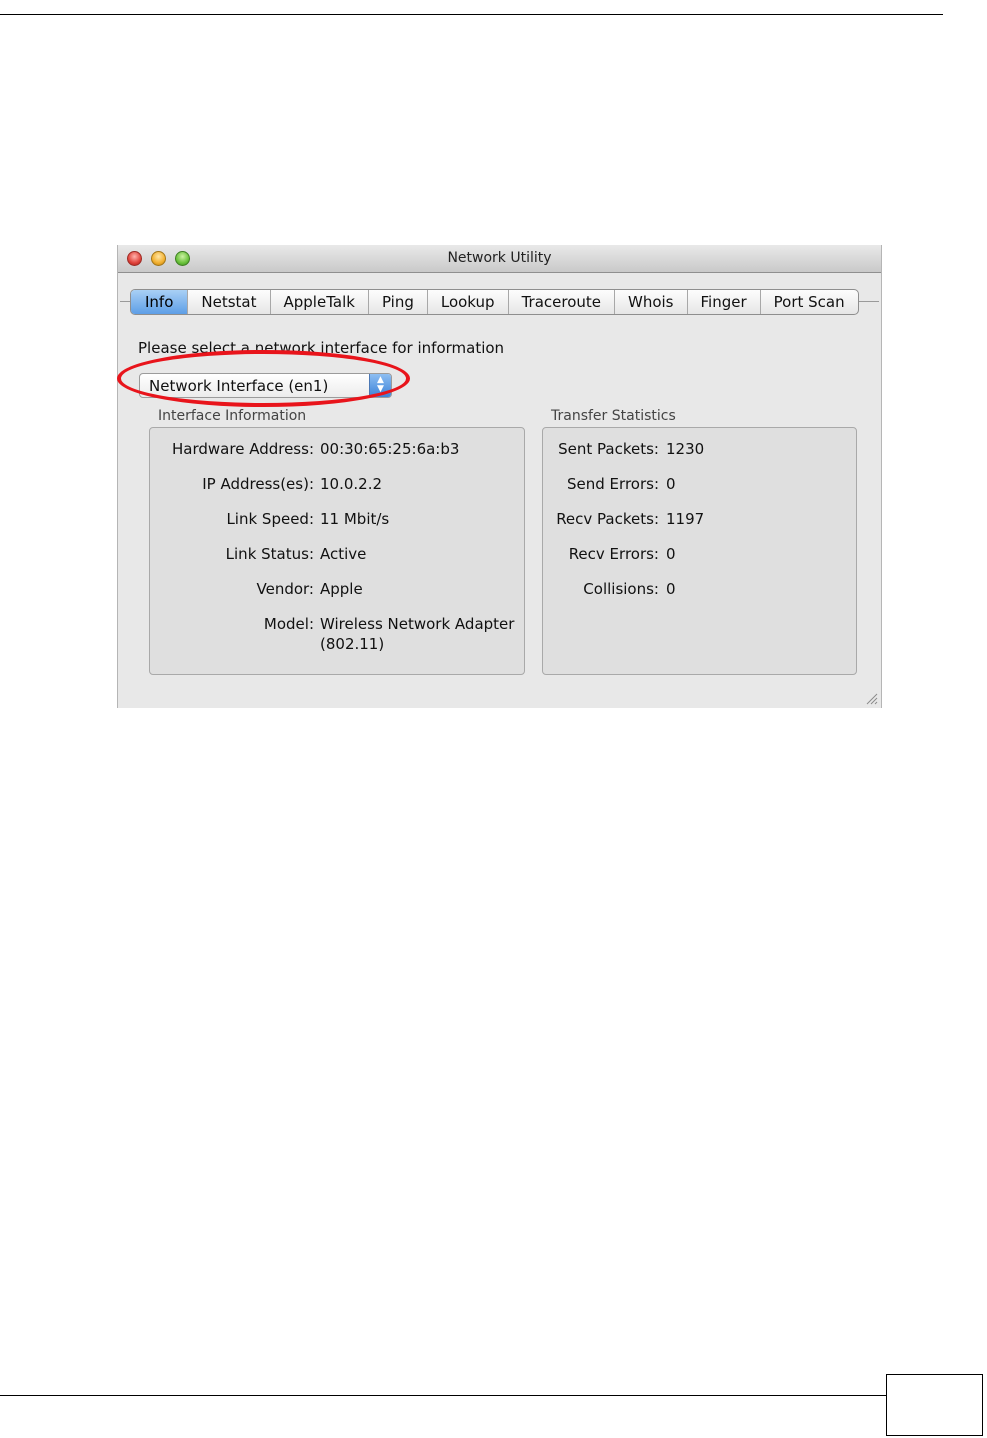 The height and width of the screenshot is (1438, 987). I want to click on info-key: Model:, so click(288, 624).